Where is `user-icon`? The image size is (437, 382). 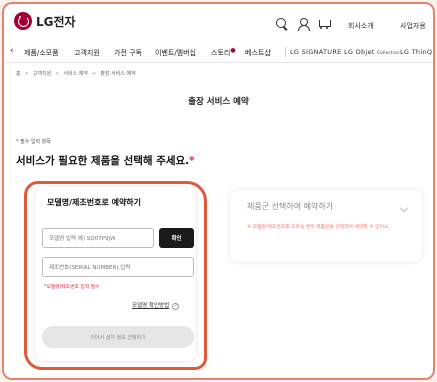
user-icon is located at coordinates (303, 24).